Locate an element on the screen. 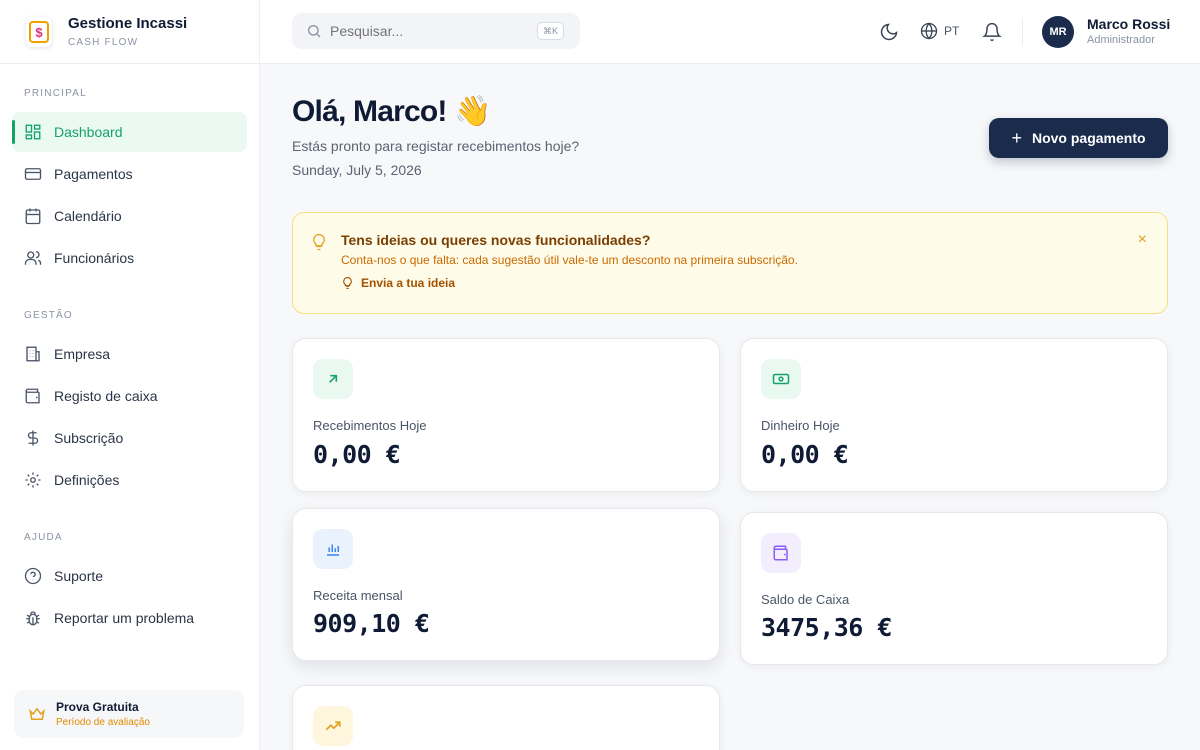 The height and width of the screenshot is (750, 1200). brand-logo-icon: $ is located at coordinates (39, 31).